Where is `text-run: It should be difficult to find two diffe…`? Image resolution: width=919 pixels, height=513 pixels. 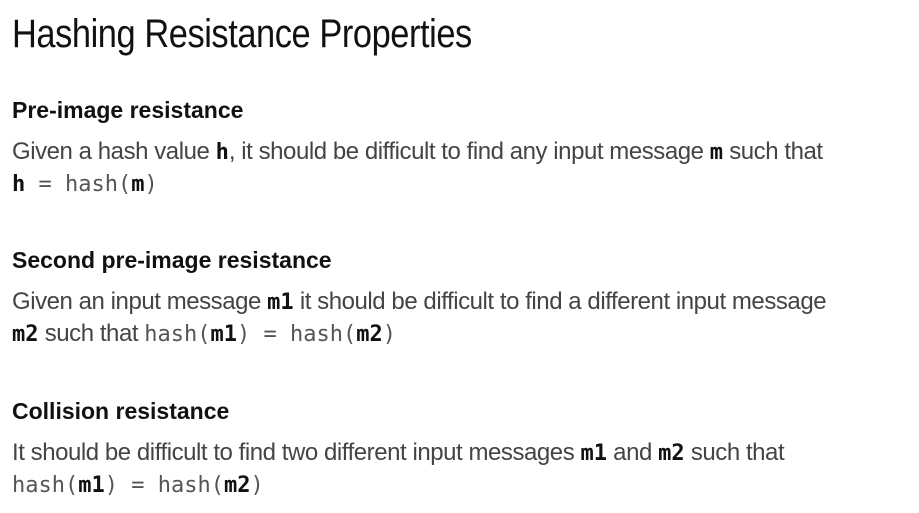 text-run: It should be difficult to find two diffe… is located at coordinates (296, 452).